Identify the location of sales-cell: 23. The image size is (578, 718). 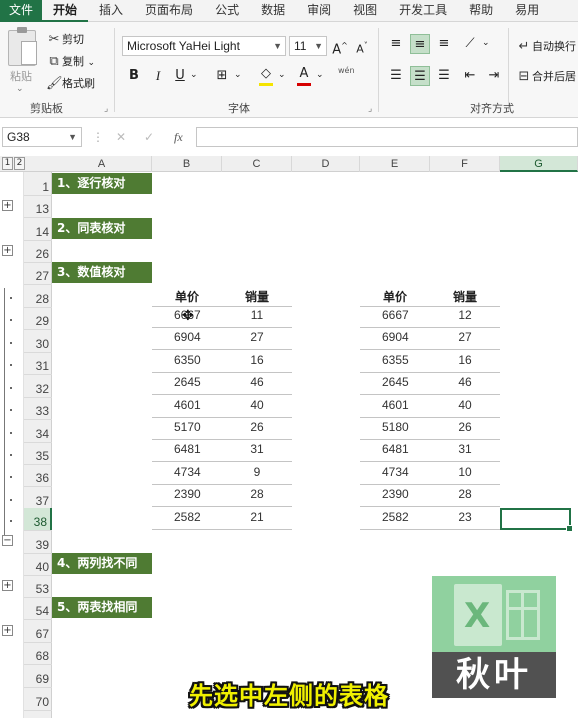
(465, 517).